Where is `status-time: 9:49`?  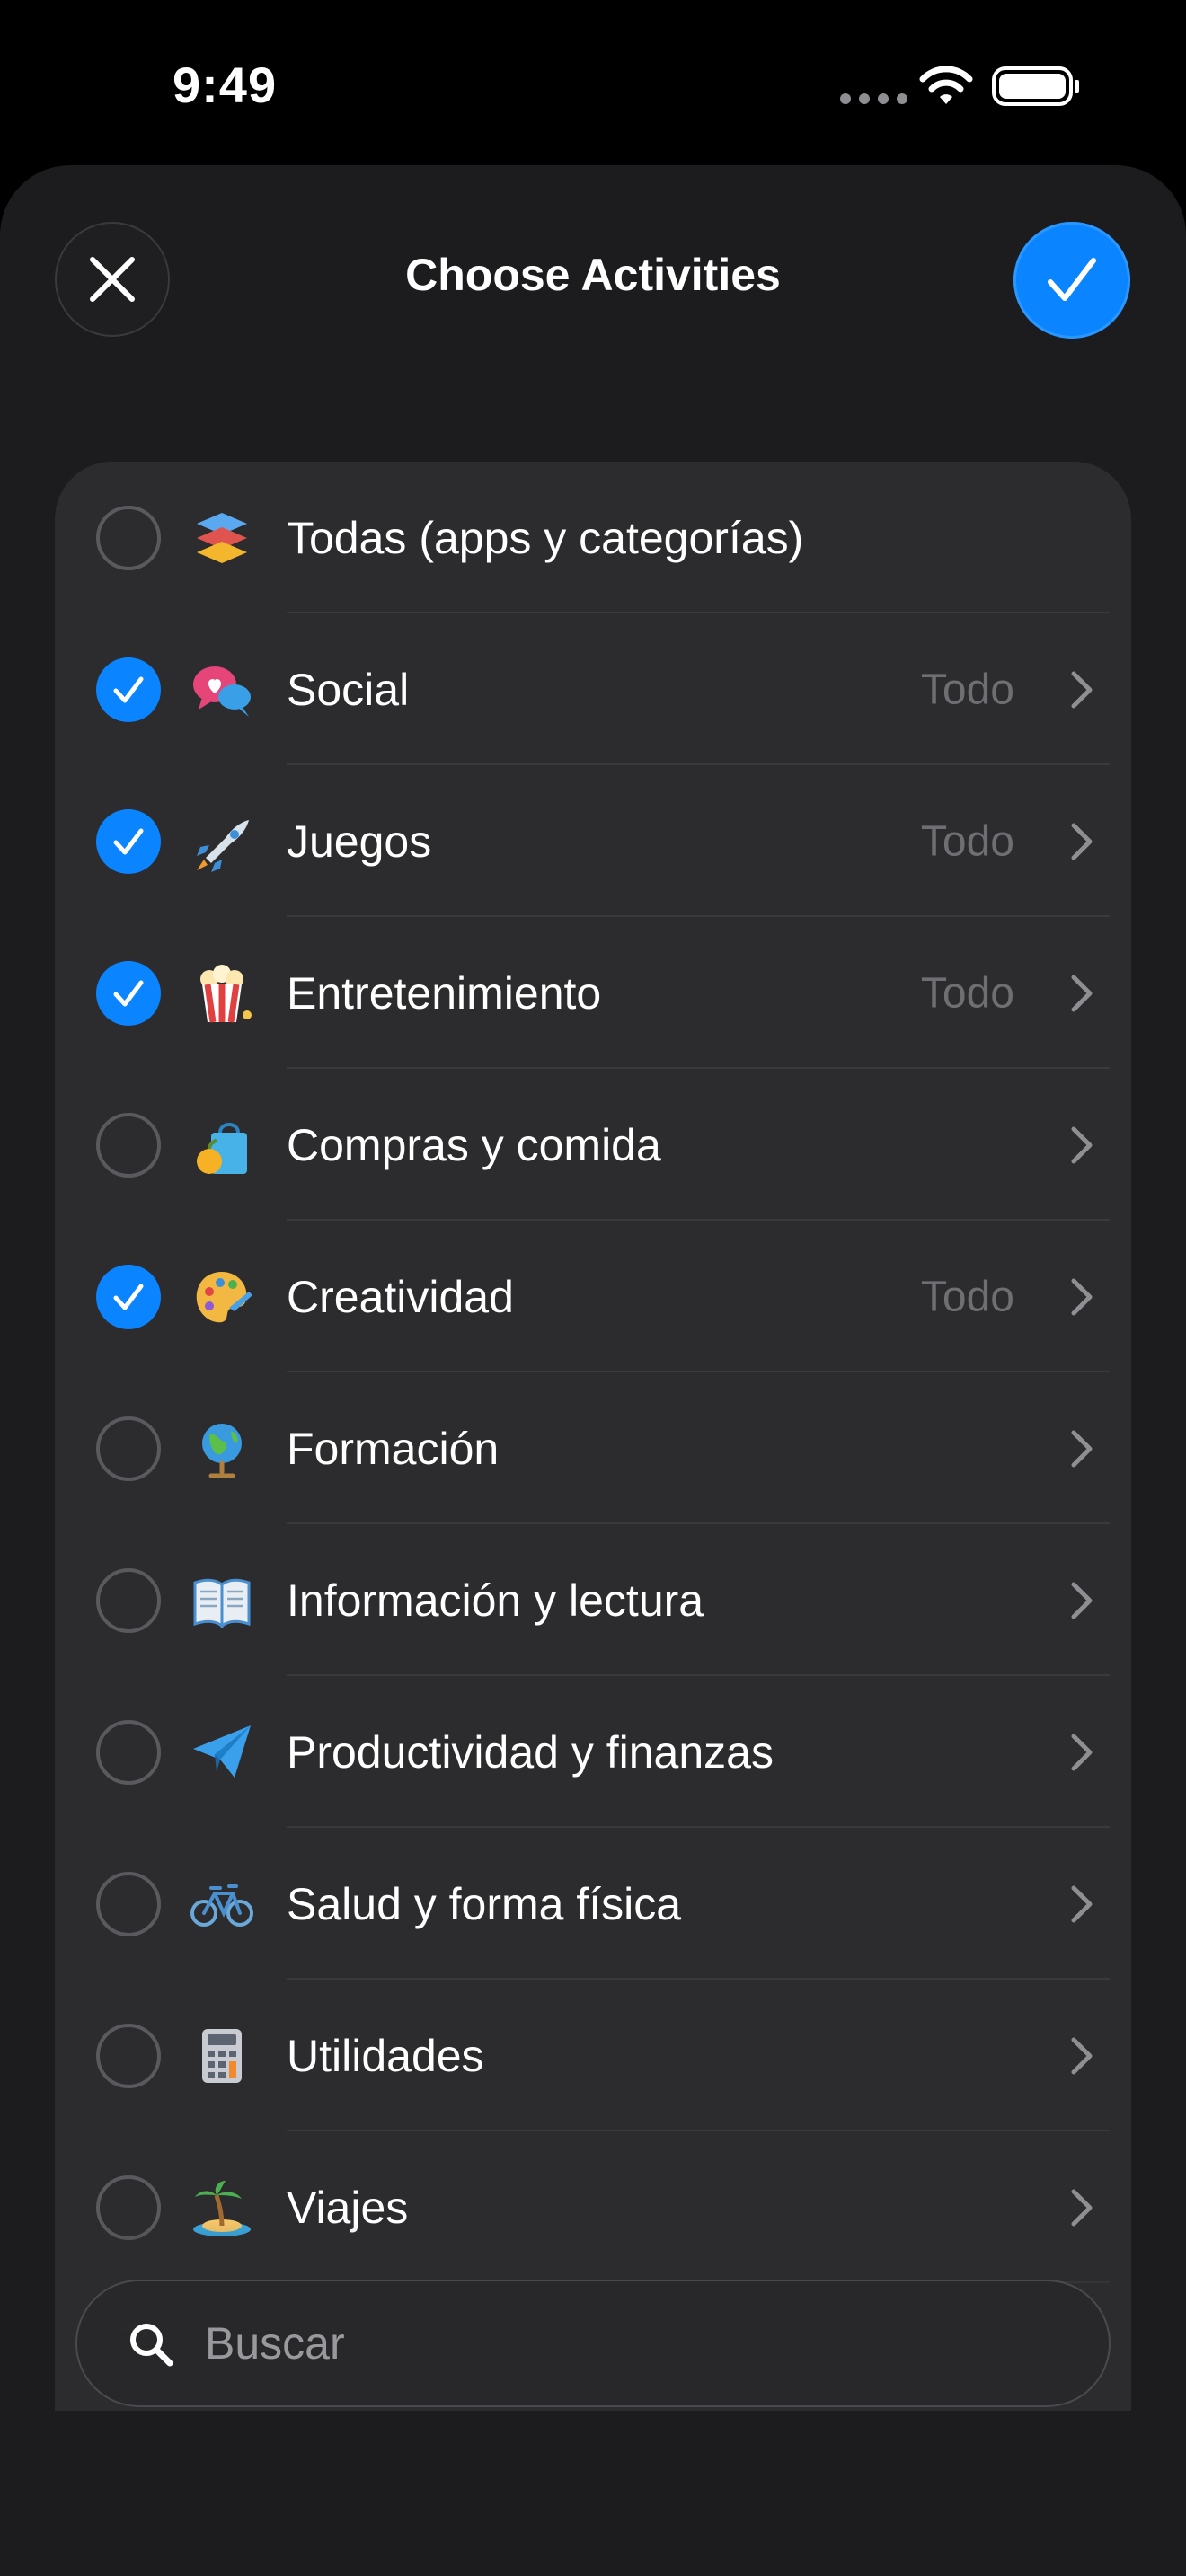
status-time: 9:49 is located at coordinates (225, 85).